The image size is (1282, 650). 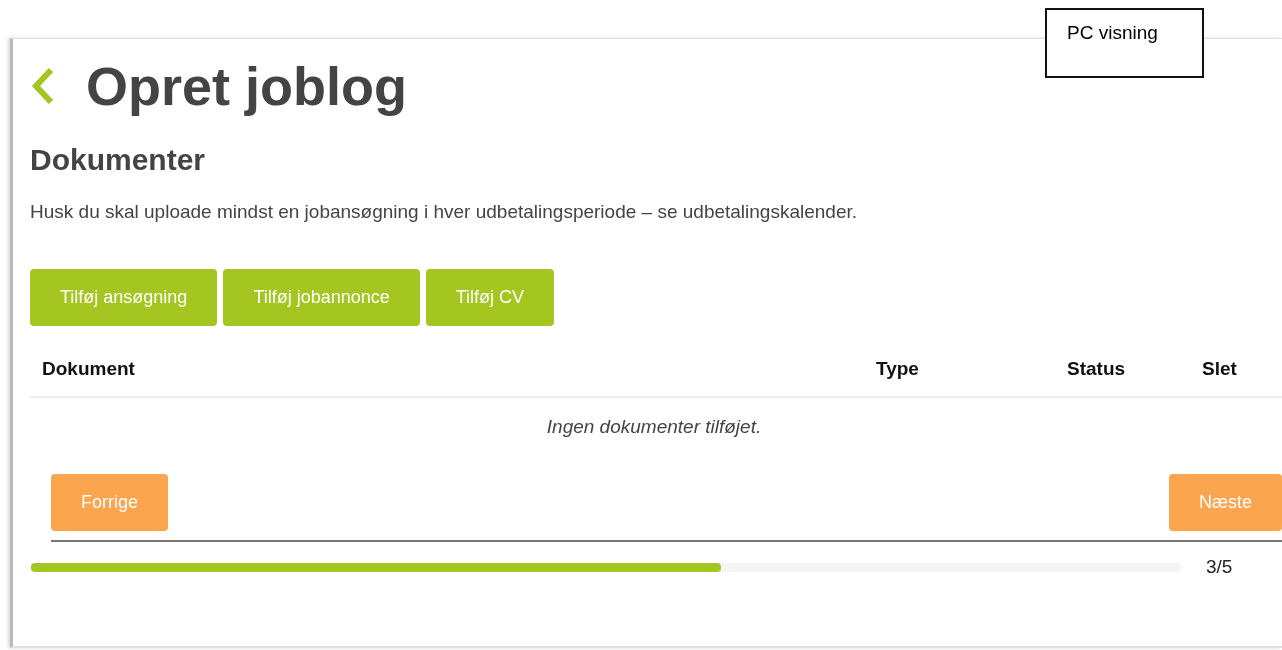 What do you see at coordinates (654, 426) in the screenshot?
I see `empty-table-message: Ingen dokumenter tilføjet.` at bounding box center [654, 426].